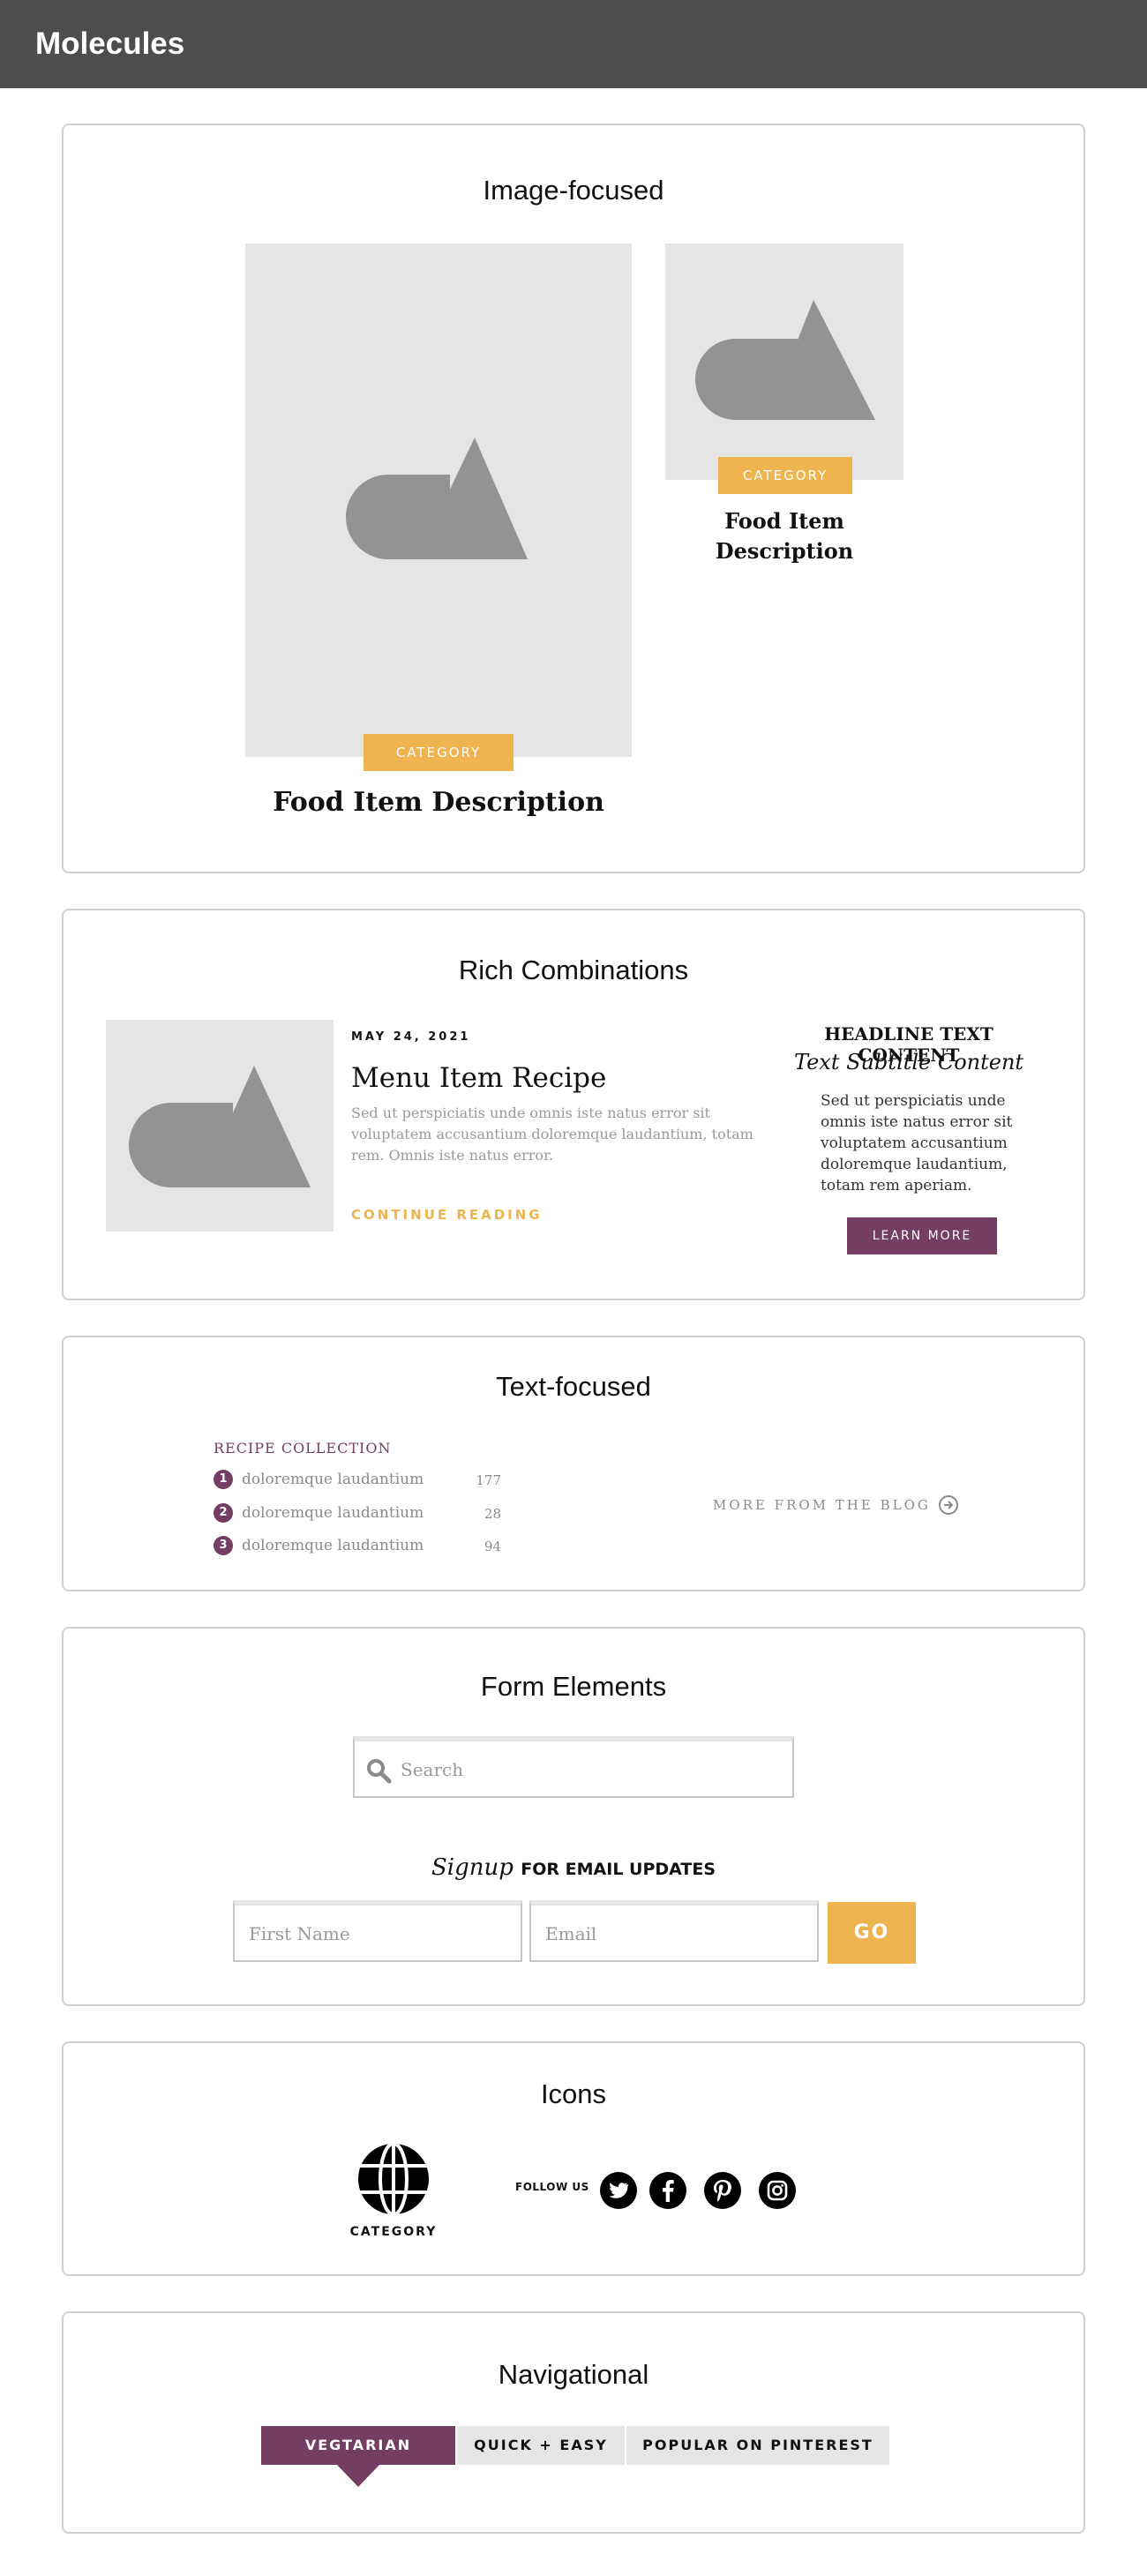 This screenshot has height=2576, width=1147. I want to click on post-image-placeholder, so click(220, 1126).